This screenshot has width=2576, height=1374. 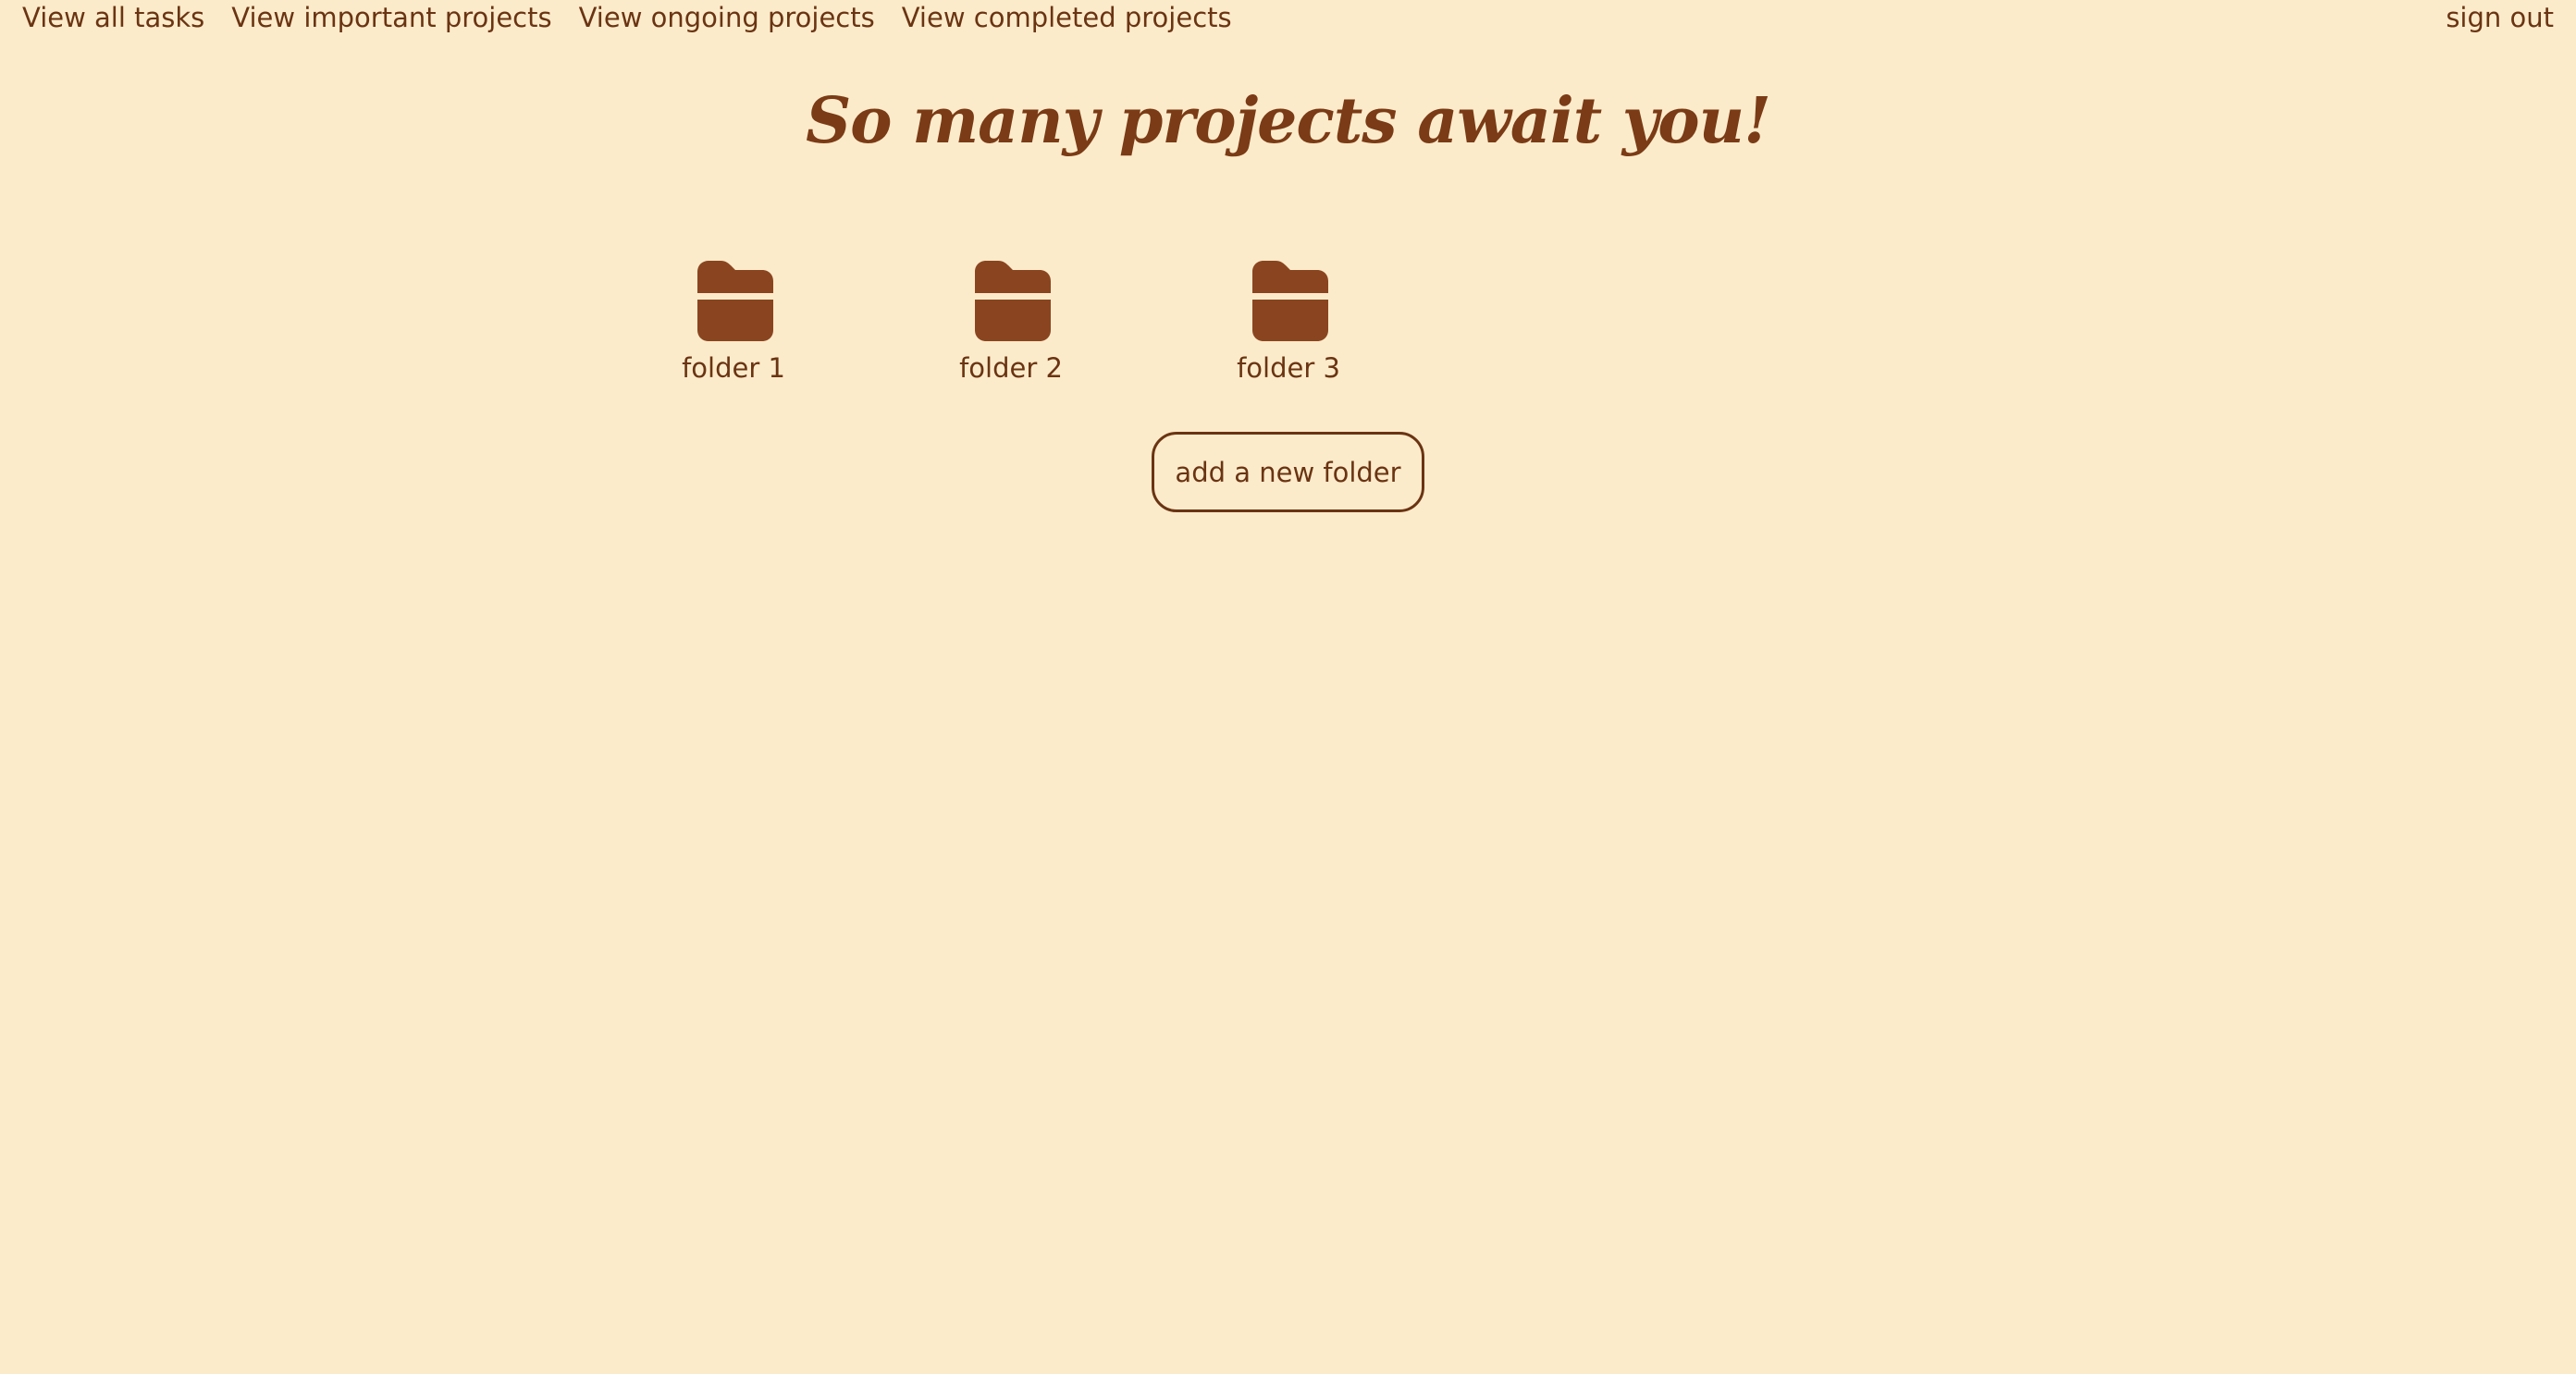 What do you see at coordinates (113, 17) in the screenshot?
I see `view-all-tasks-link: View all tasks` at bounding box center [113, 17].